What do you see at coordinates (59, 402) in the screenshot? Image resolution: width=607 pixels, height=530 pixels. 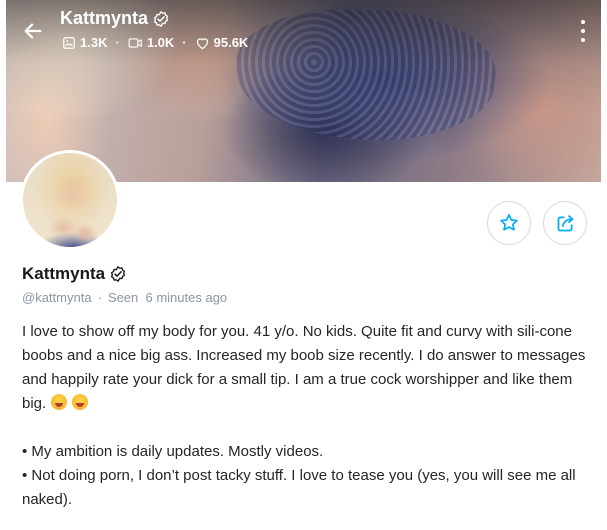 I see `tongue-out-emoji-icon` at bounding box center [59, 402].